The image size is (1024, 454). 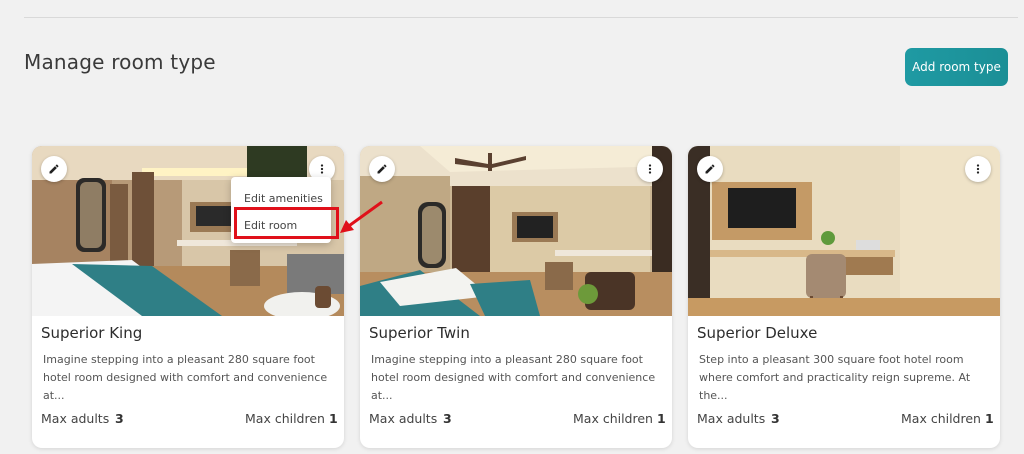 What do you see at coordinates (419, 333) in the screenshot?
I see `room-title: Superior Twin` at bounding box center [419, 333].